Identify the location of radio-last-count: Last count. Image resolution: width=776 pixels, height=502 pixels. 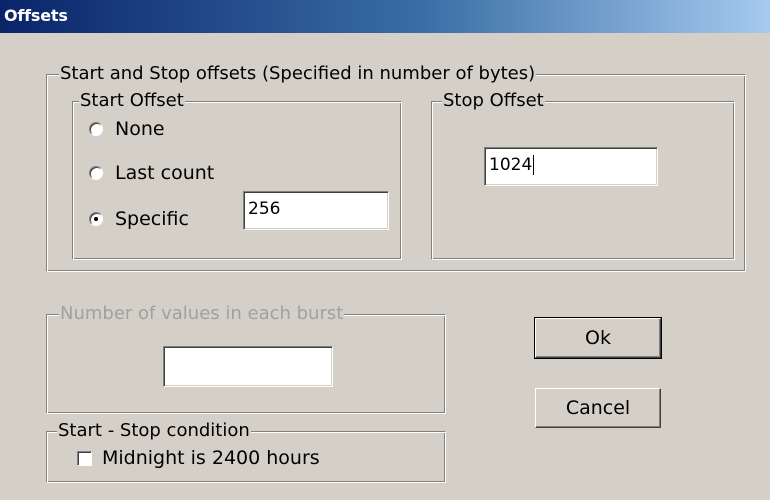
(151, 173).